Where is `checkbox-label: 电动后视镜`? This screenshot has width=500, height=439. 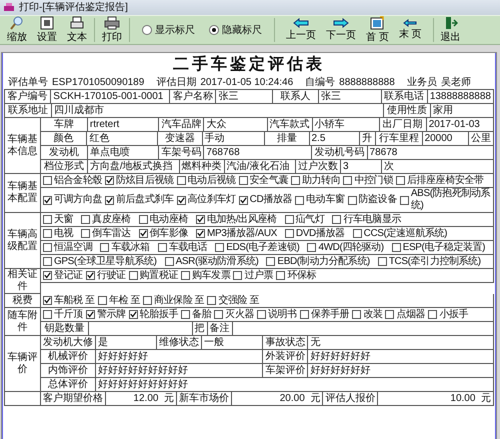 checkbox-label: 电动后视镜 is located at coordinates (212, 180).